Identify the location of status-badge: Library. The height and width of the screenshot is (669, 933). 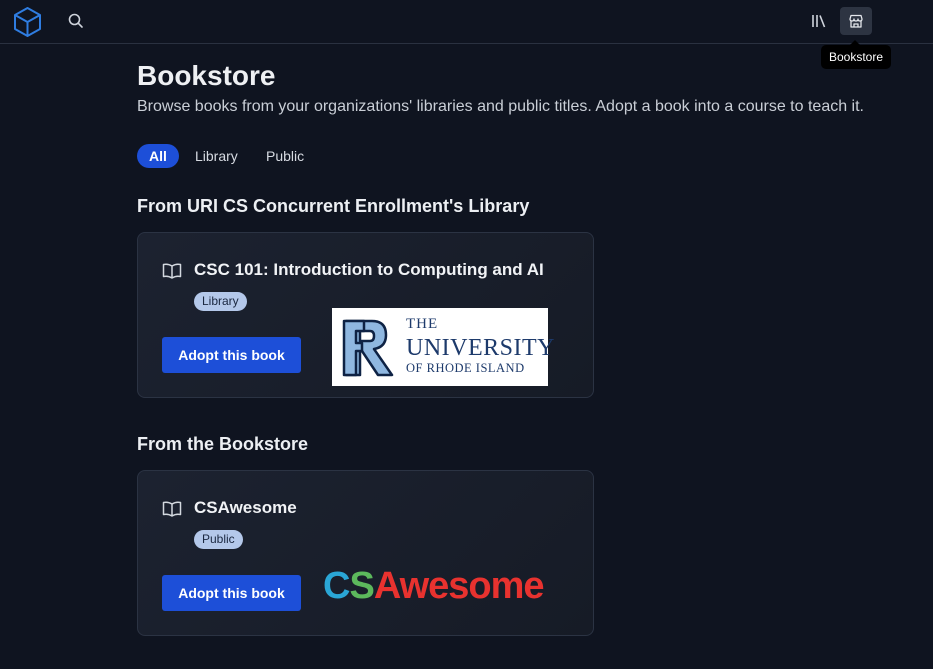
(220, 301).